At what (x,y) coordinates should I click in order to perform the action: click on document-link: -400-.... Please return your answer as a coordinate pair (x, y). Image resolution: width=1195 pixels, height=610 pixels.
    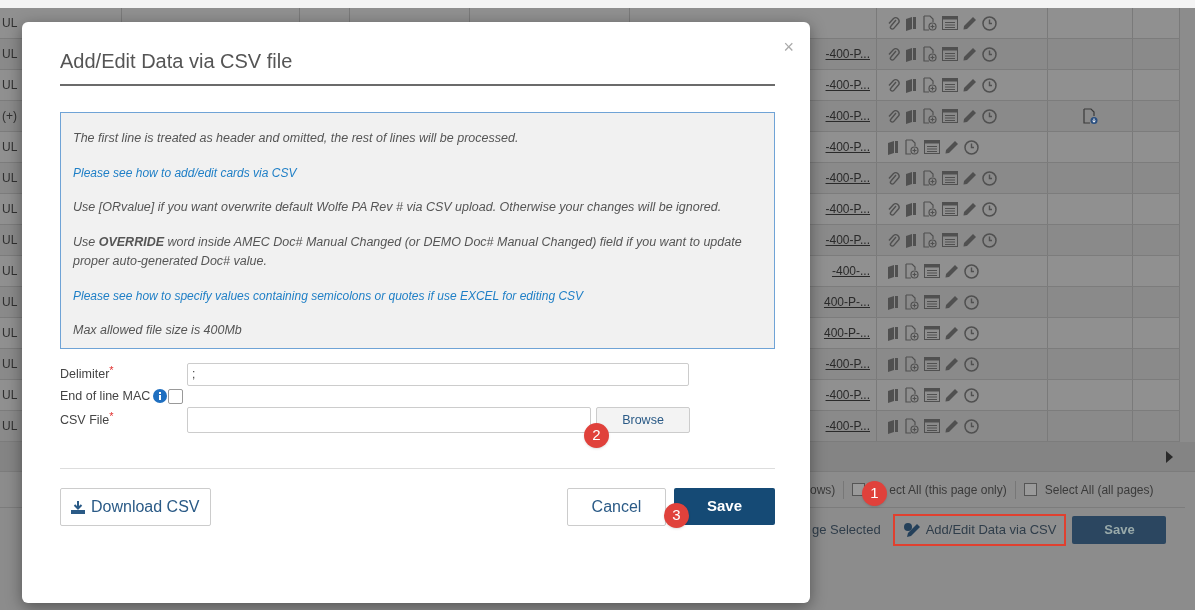
    Looking at the image, I should click on (851, 271).